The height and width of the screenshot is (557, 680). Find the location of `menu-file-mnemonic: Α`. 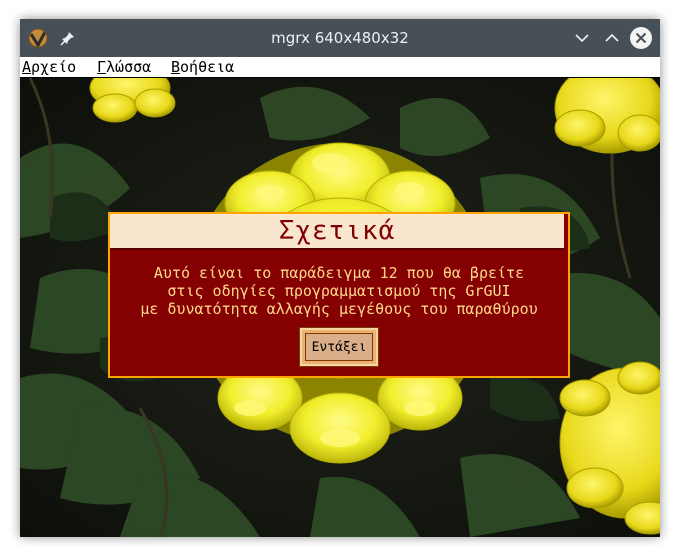

menu-file-mnemonic: Α is located at coordinates (27, 67).